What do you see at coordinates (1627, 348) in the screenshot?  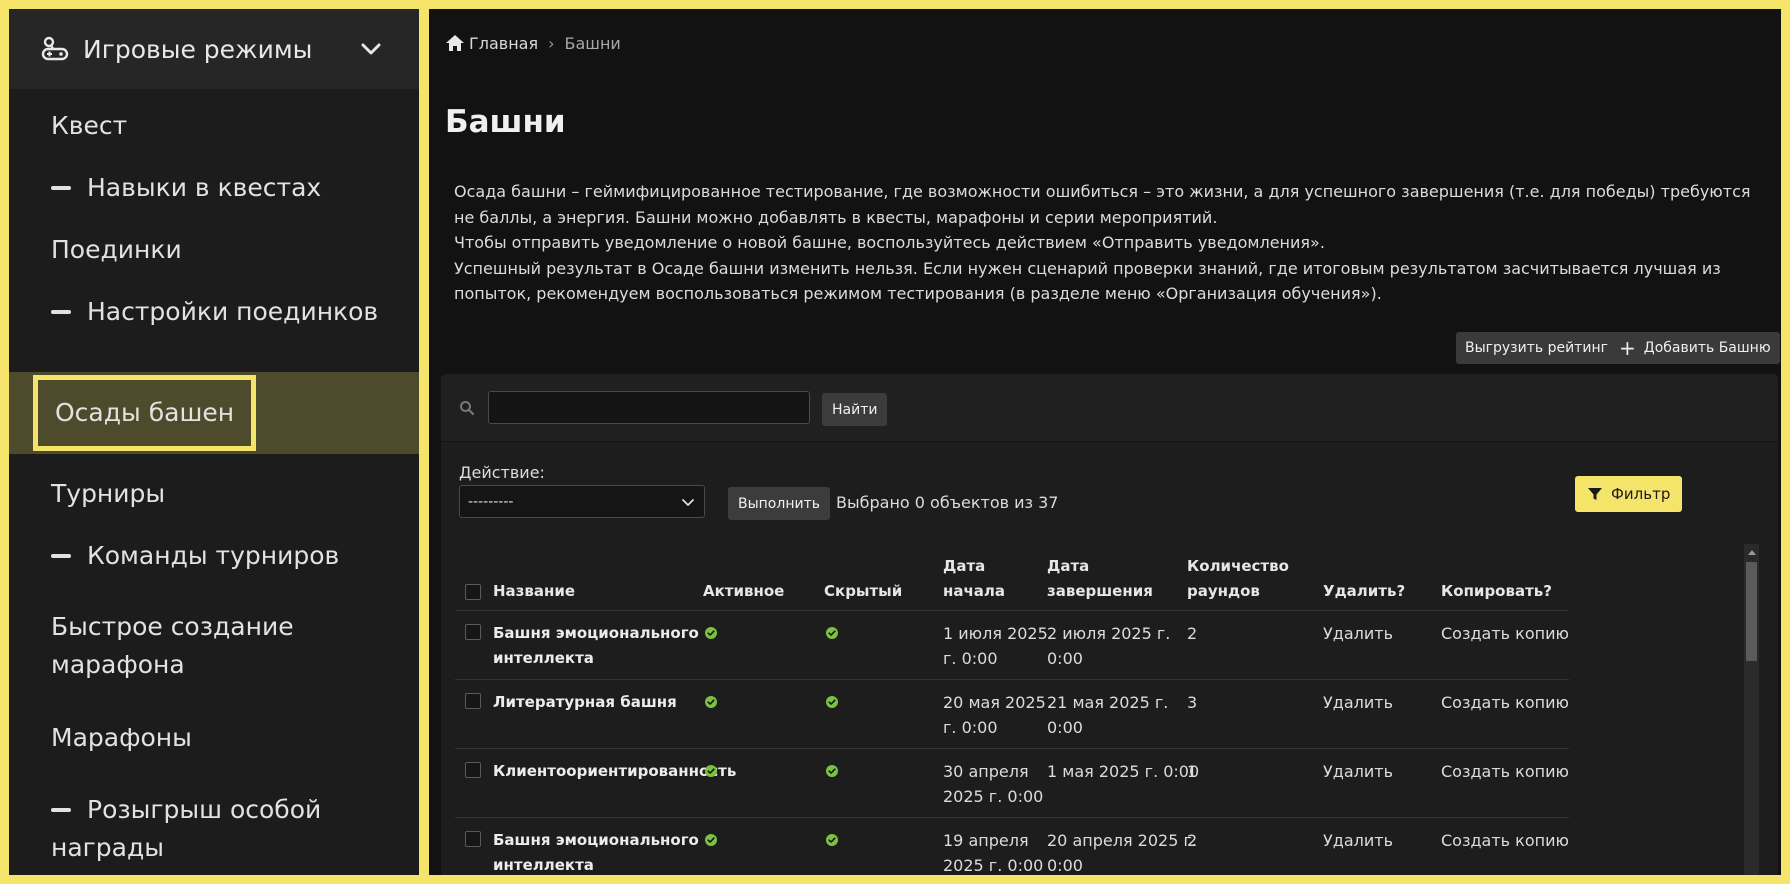 I see `plus-icon: +` at bounding box center [1627, 348].